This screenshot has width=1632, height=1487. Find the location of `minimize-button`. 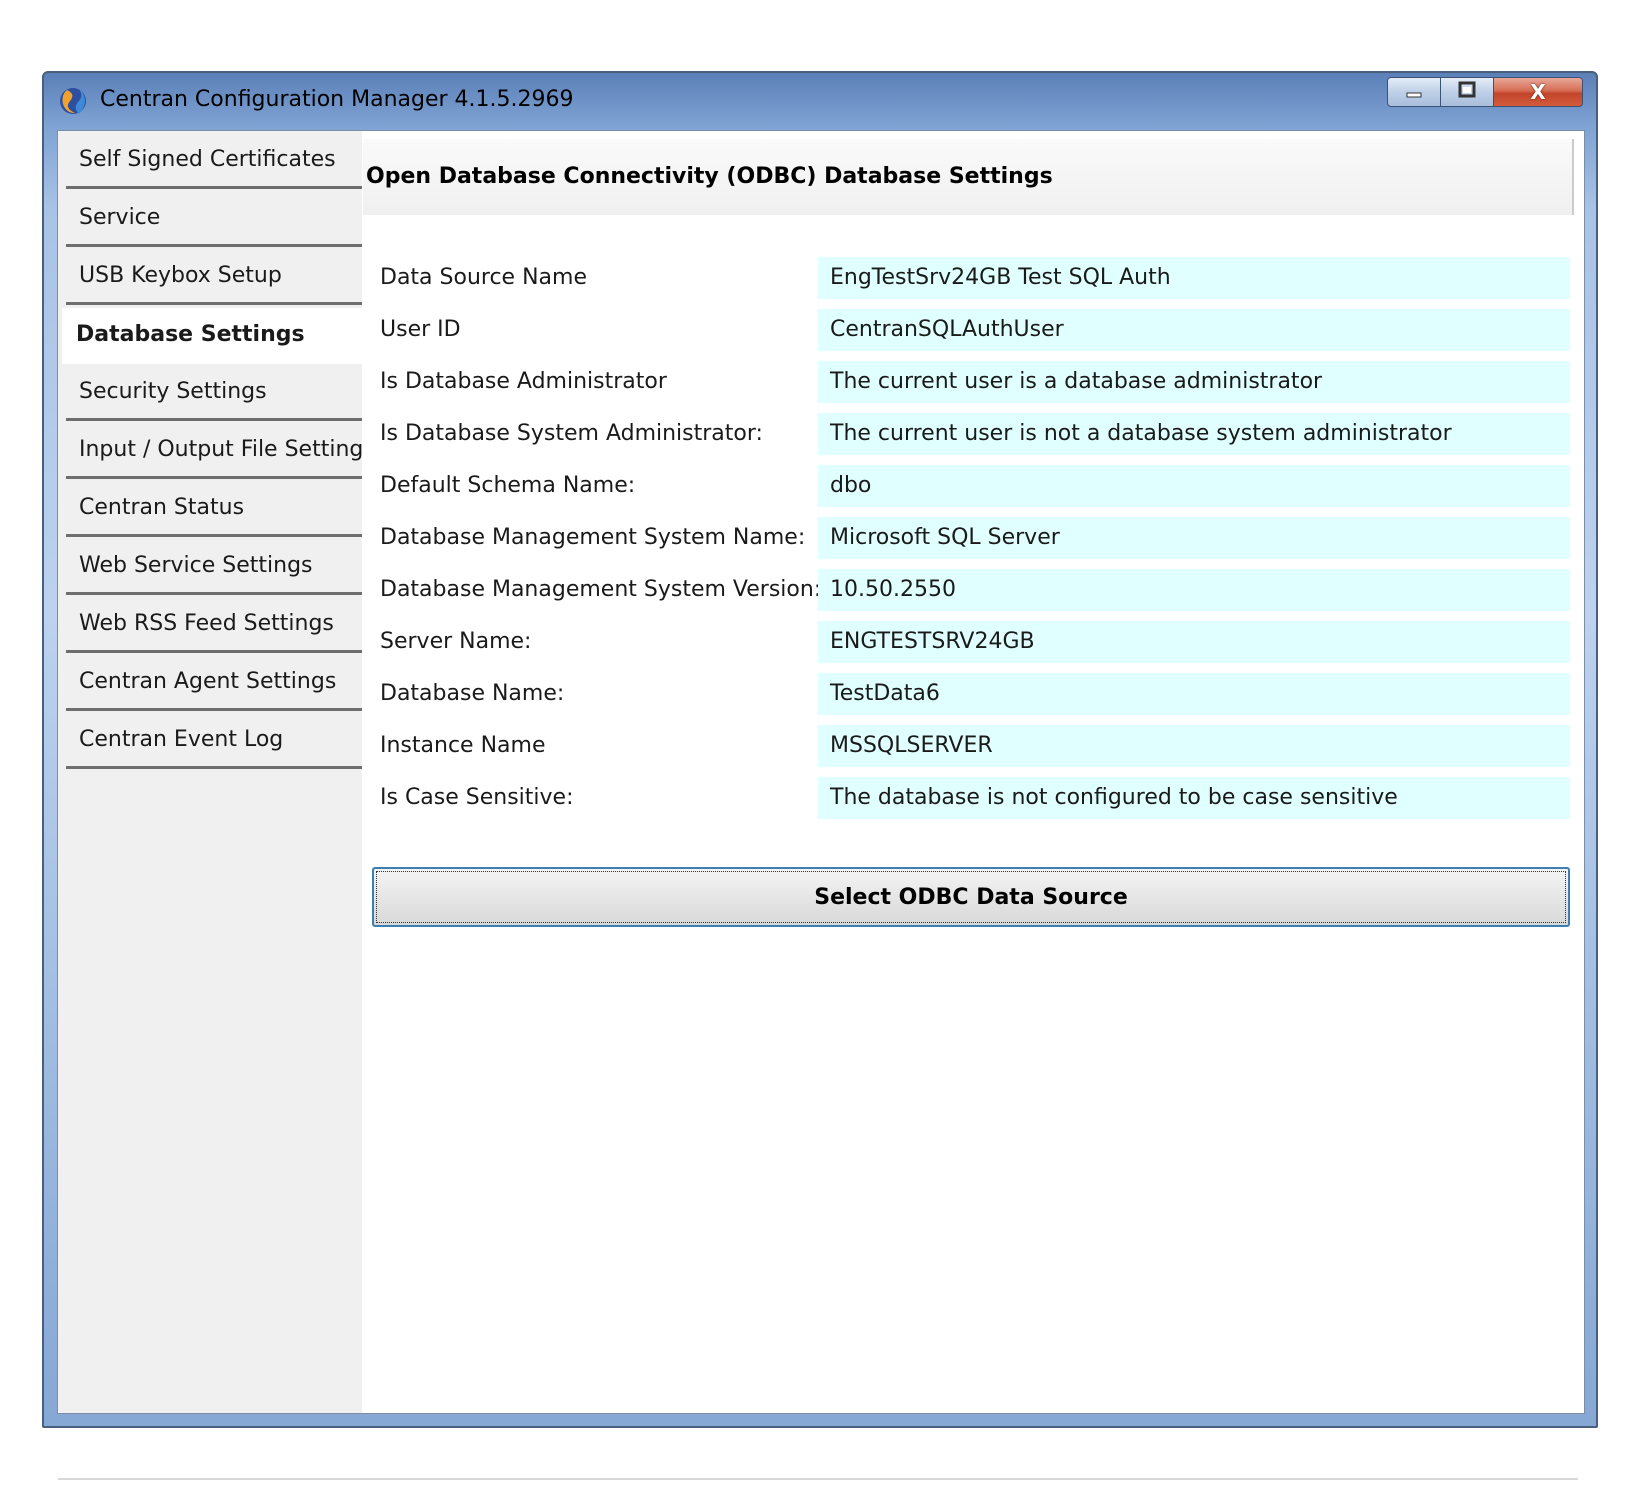

minimize-button is located at coordinates (1414, 92).